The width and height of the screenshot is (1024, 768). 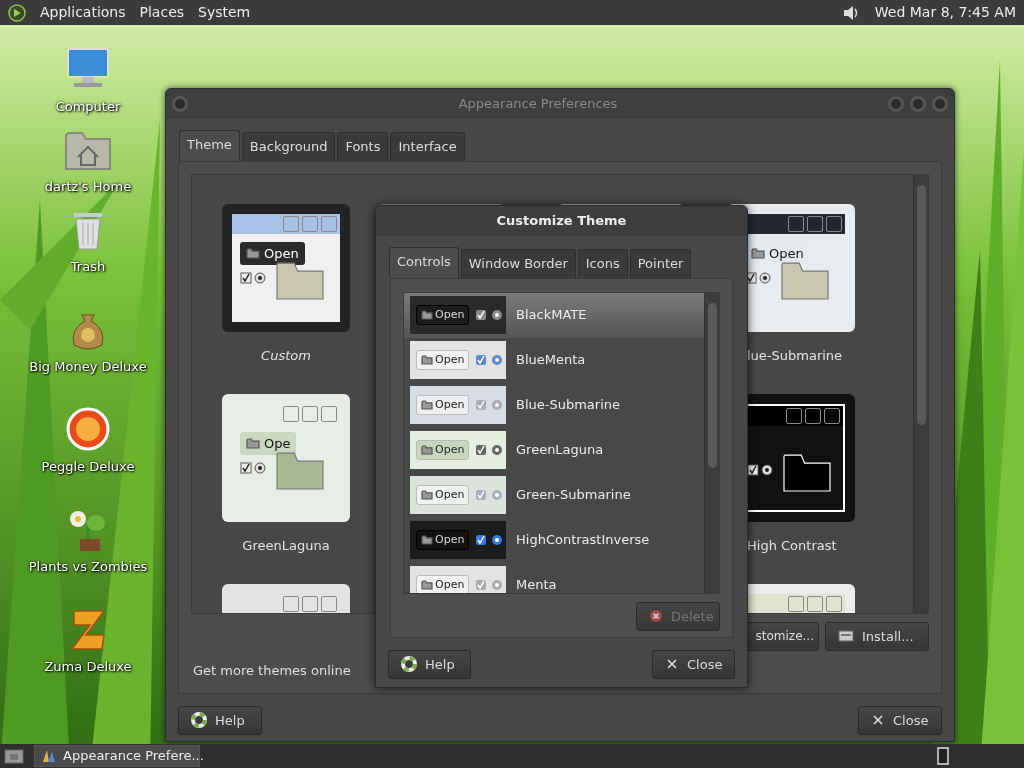 I want to click on list-item: Open GreenLaguna, so click(x=554, y=450).